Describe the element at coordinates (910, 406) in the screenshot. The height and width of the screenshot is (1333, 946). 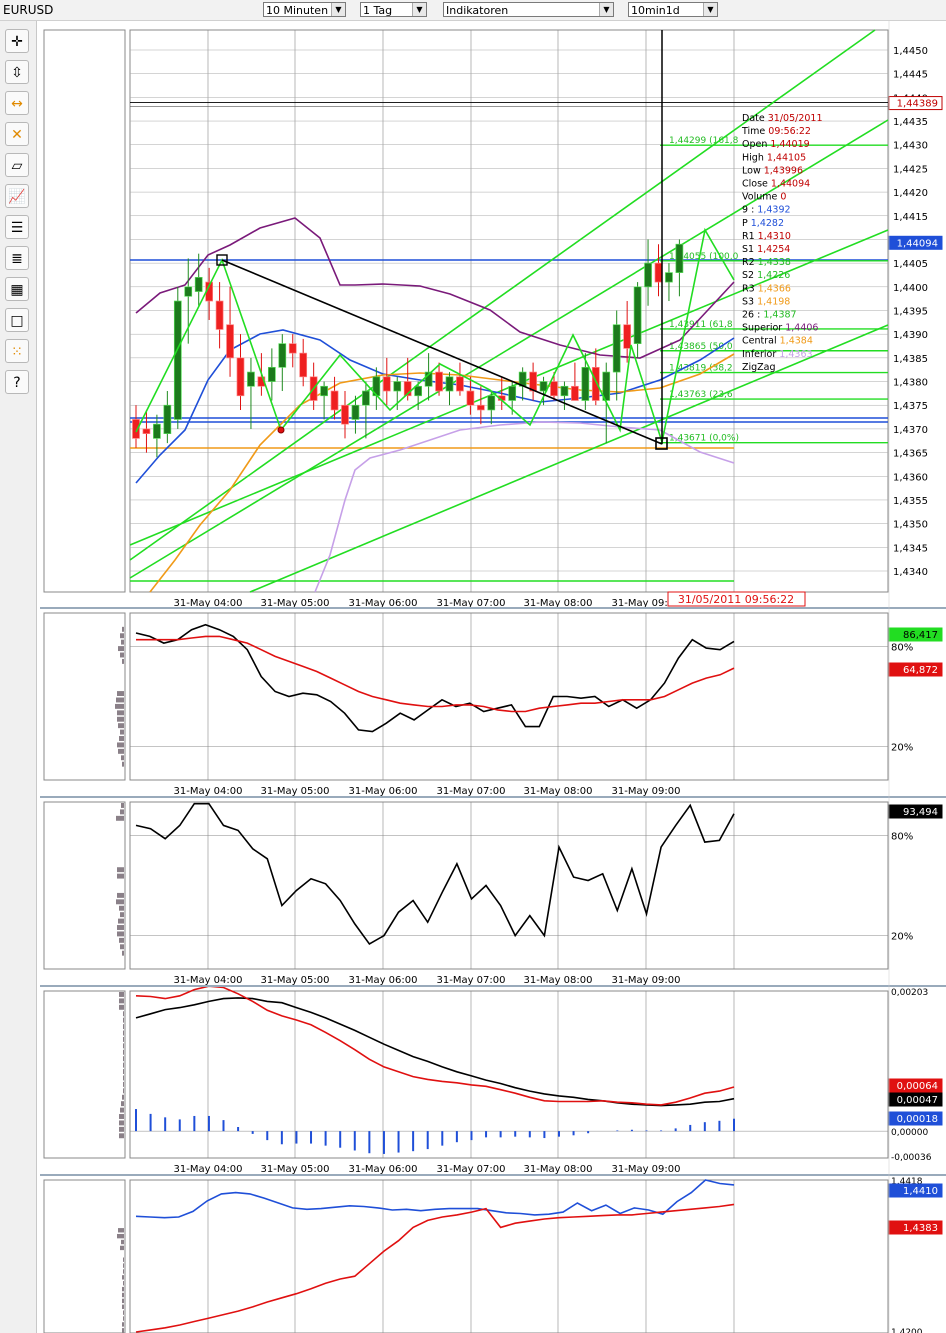
I see `y-tick-label: 1,4375` at that location.